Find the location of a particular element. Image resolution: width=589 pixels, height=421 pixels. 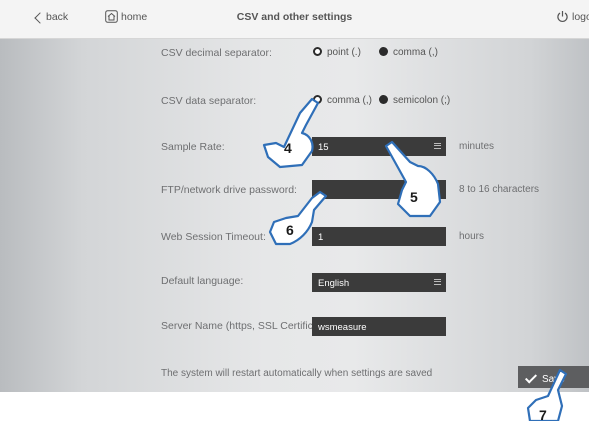

server-name-value: wsmeasure is located at coordinates (342, 327).